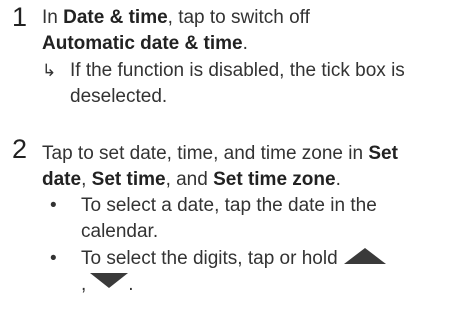  Describe the element at coordinates (109, 280) in the screenshot. I see `triangle-down-icon` at that location.